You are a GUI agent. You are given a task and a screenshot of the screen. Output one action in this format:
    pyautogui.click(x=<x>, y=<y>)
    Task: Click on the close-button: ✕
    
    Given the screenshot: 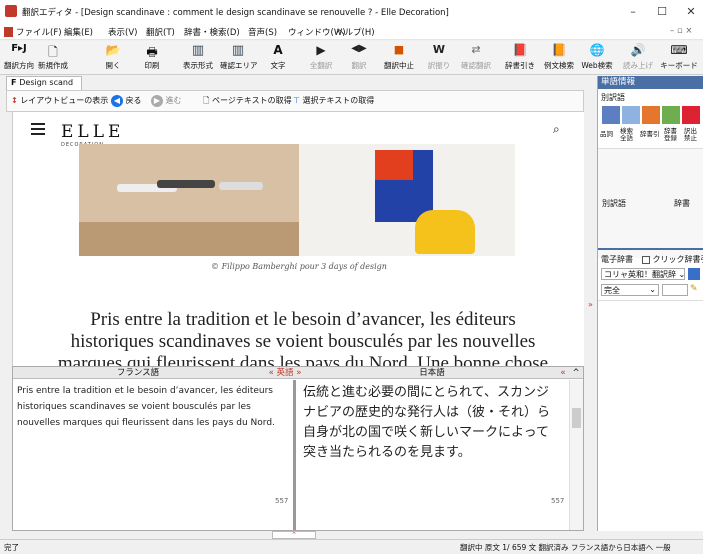 What is the action you would take?
    pyautogui.click(x=691, y=12)
    